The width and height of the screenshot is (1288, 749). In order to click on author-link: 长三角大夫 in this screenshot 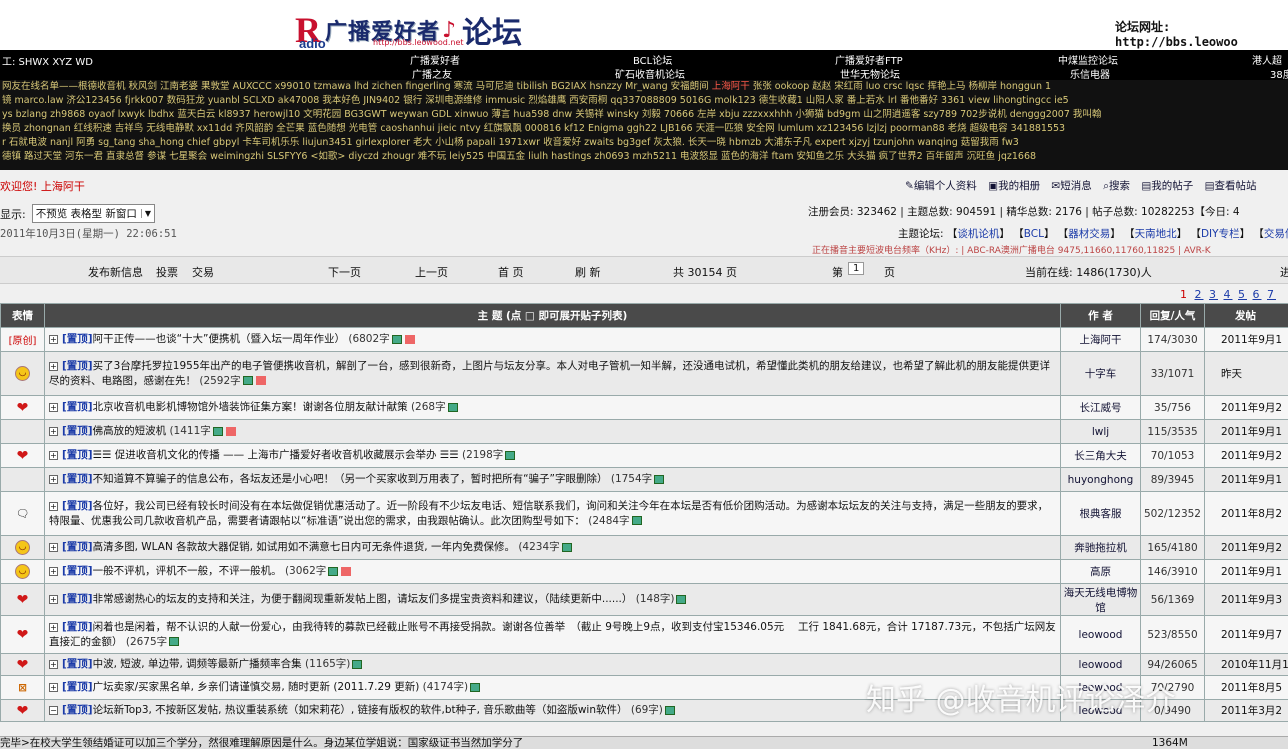, I will do `click(1100, 455)`.